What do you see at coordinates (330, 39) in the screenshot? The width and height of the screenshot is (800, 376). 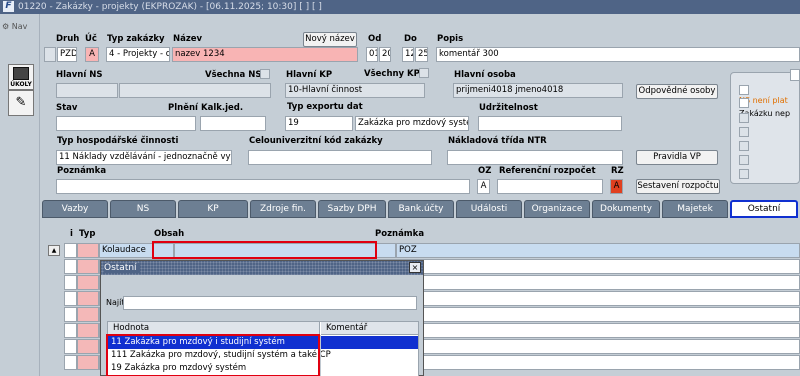 I see `novy-nazev-button: Nový název` at bounding box center [330, 39].